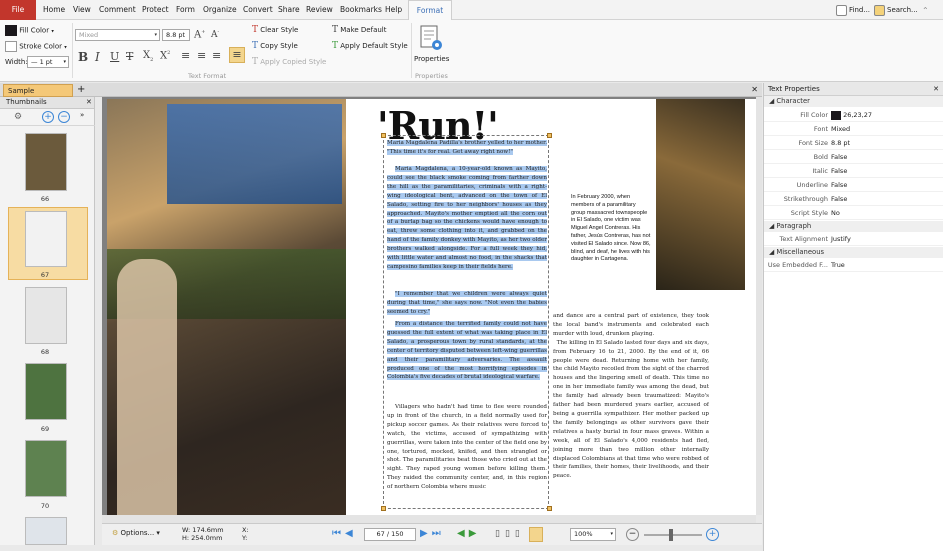 Image resolution: width=943 pixels, height=551 pixels. I want to click on menu-format: Format, so click(430, 10).